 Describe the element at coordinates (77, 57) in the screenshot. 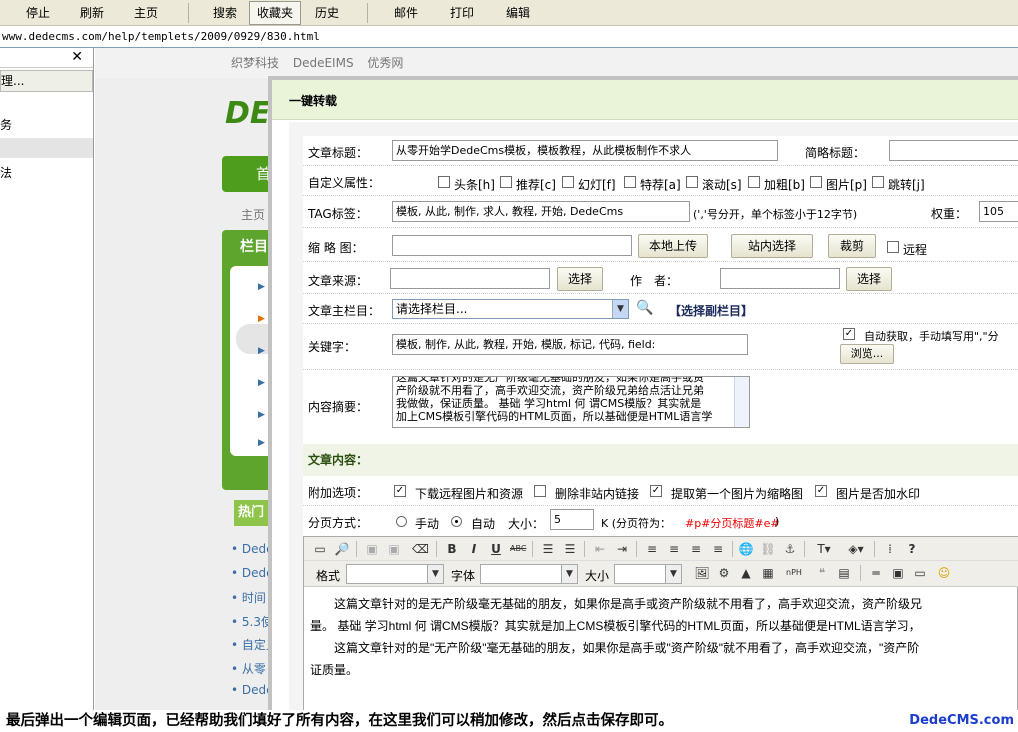

I see `close-icon: ✕` at that location.